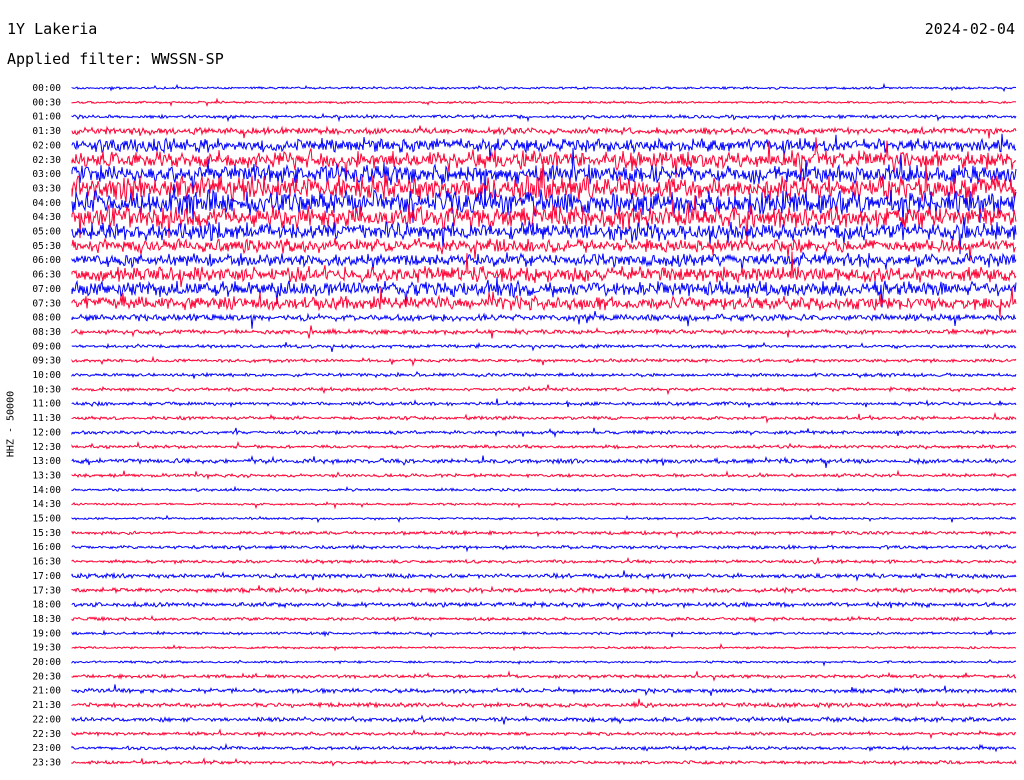 This screenshot has width=1024, height=780. What do you see at coordinates (46, 432) in the screenshot?
I see `time-tick-label: 12:00` at bounding box center [46, 432].